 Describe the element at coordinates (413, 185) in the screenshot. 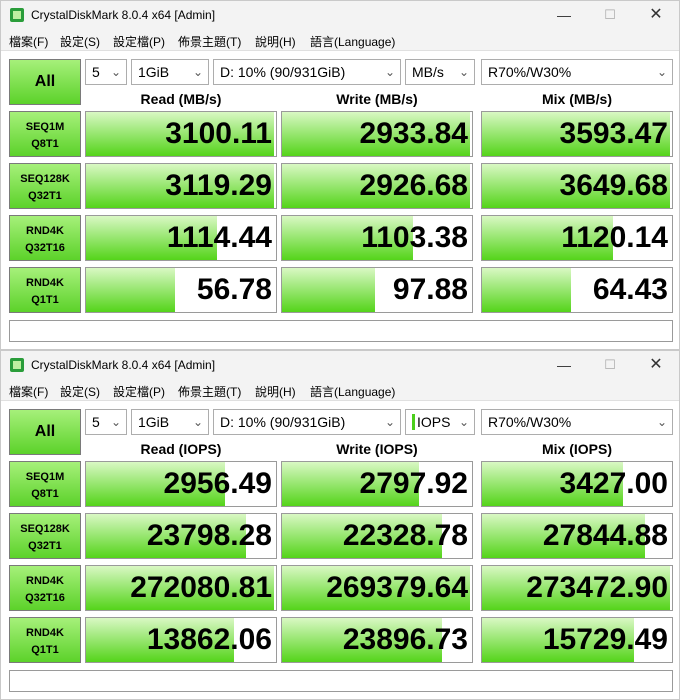

I see `result-value: 2926.68` at that location.